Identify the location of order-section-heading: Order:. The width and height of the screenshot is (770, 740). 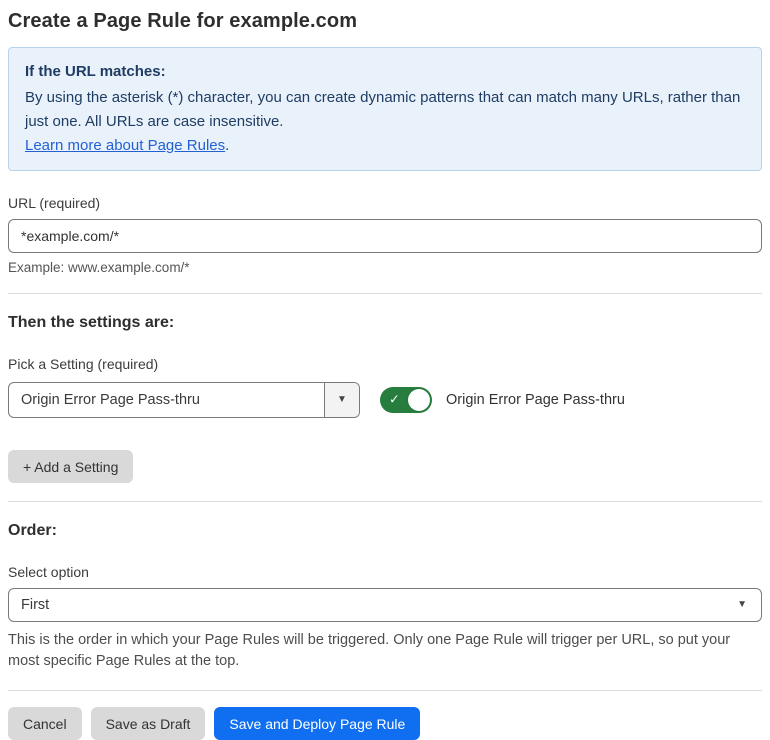
(32, 530).